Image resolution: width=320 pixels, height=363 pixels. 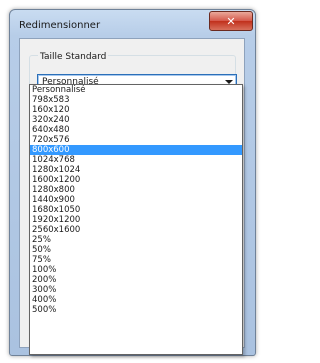 I want to click on dropdown-option: 1920x1200, so click(x=136, y=220).